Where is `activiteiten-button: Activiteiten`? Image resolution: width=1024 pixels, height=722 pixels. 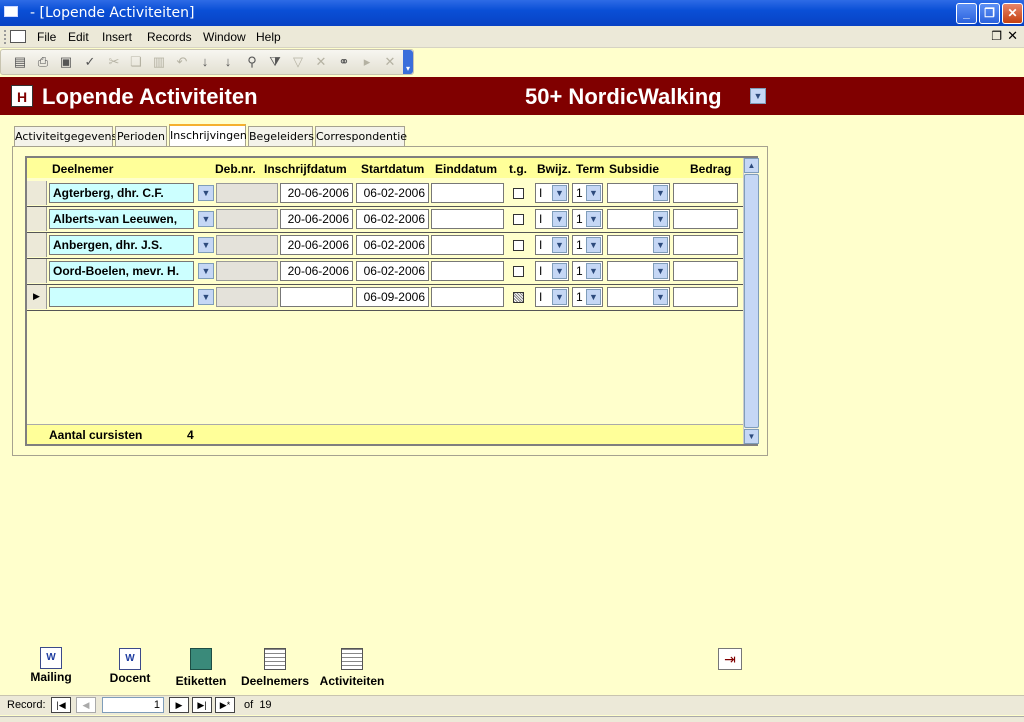 activiteiten-button: Activiteiten is located at coordinates (352, 668).